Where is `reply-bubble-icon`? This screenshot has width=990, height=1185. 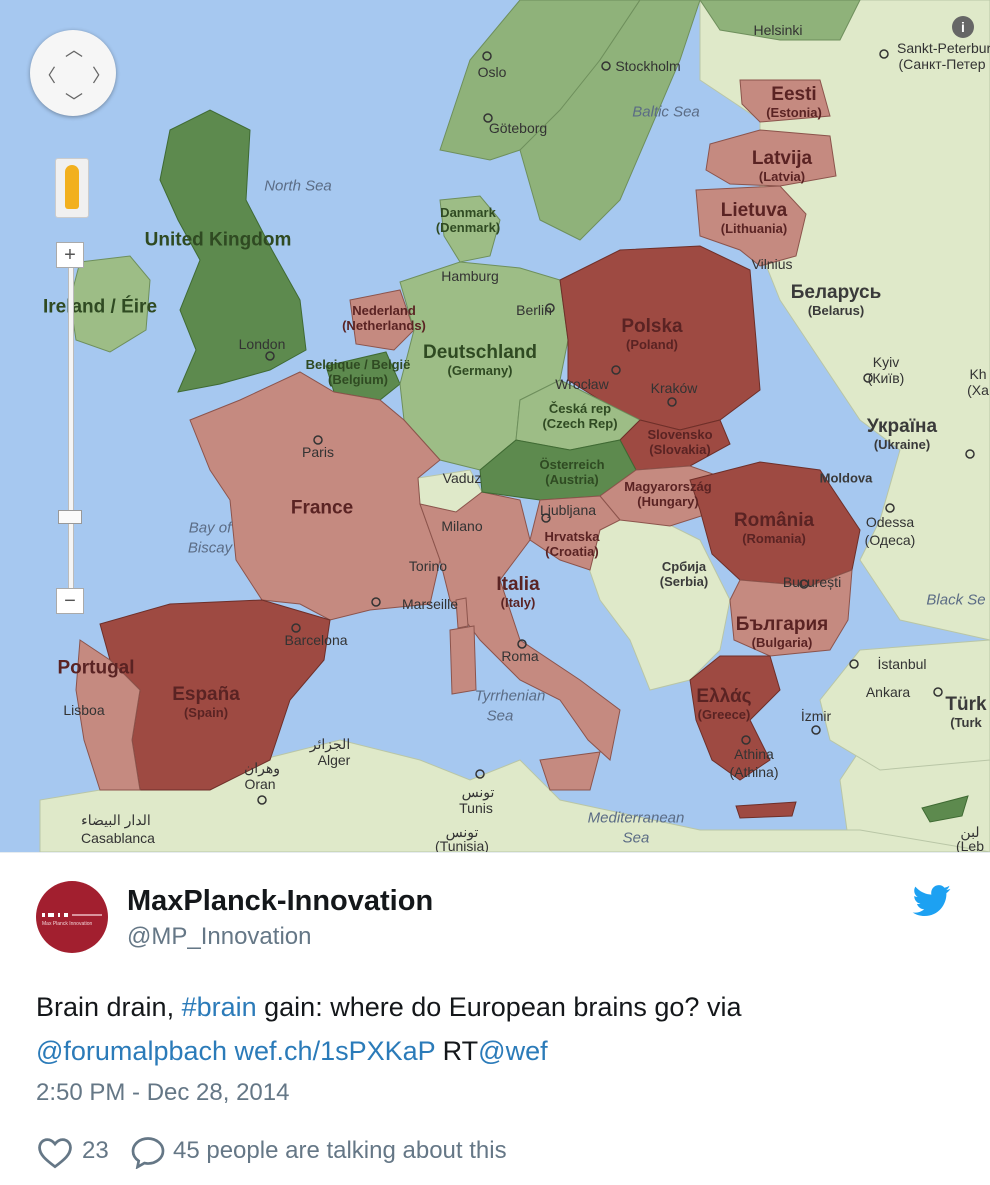
reply-bubble-icon is located at coordinates (148, 1152).